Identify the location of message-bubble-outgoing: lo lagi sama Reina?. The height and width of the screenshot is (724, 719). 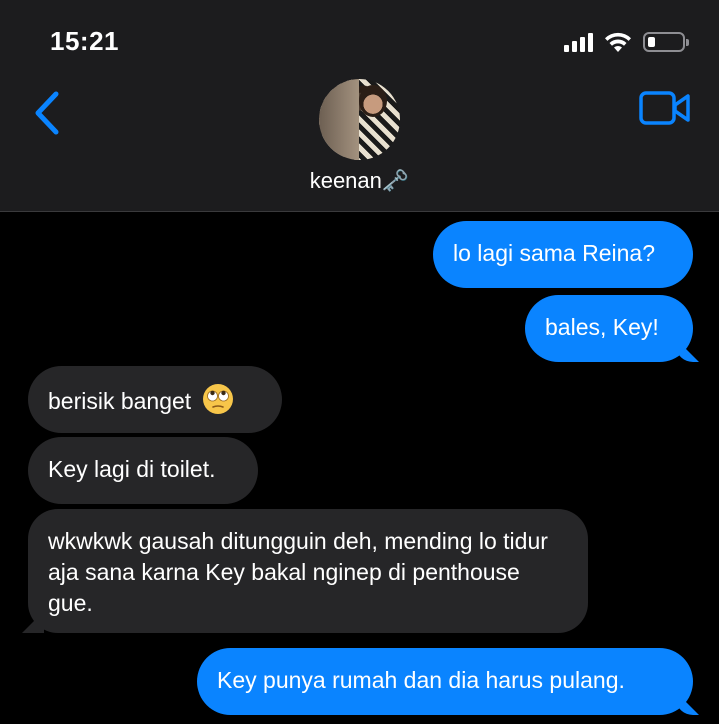
(563, 254).